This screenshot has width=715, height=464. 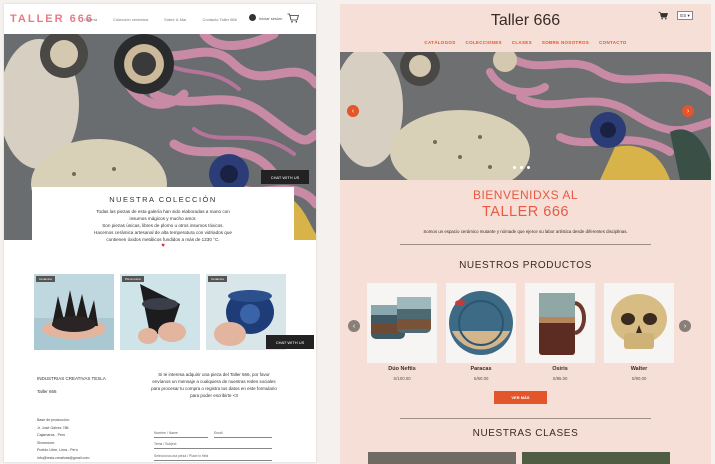 What do you see at coordinates (402, 323) in the screenshot?
I see `product-image-duo-neftis` at bounding box center [402, 323].